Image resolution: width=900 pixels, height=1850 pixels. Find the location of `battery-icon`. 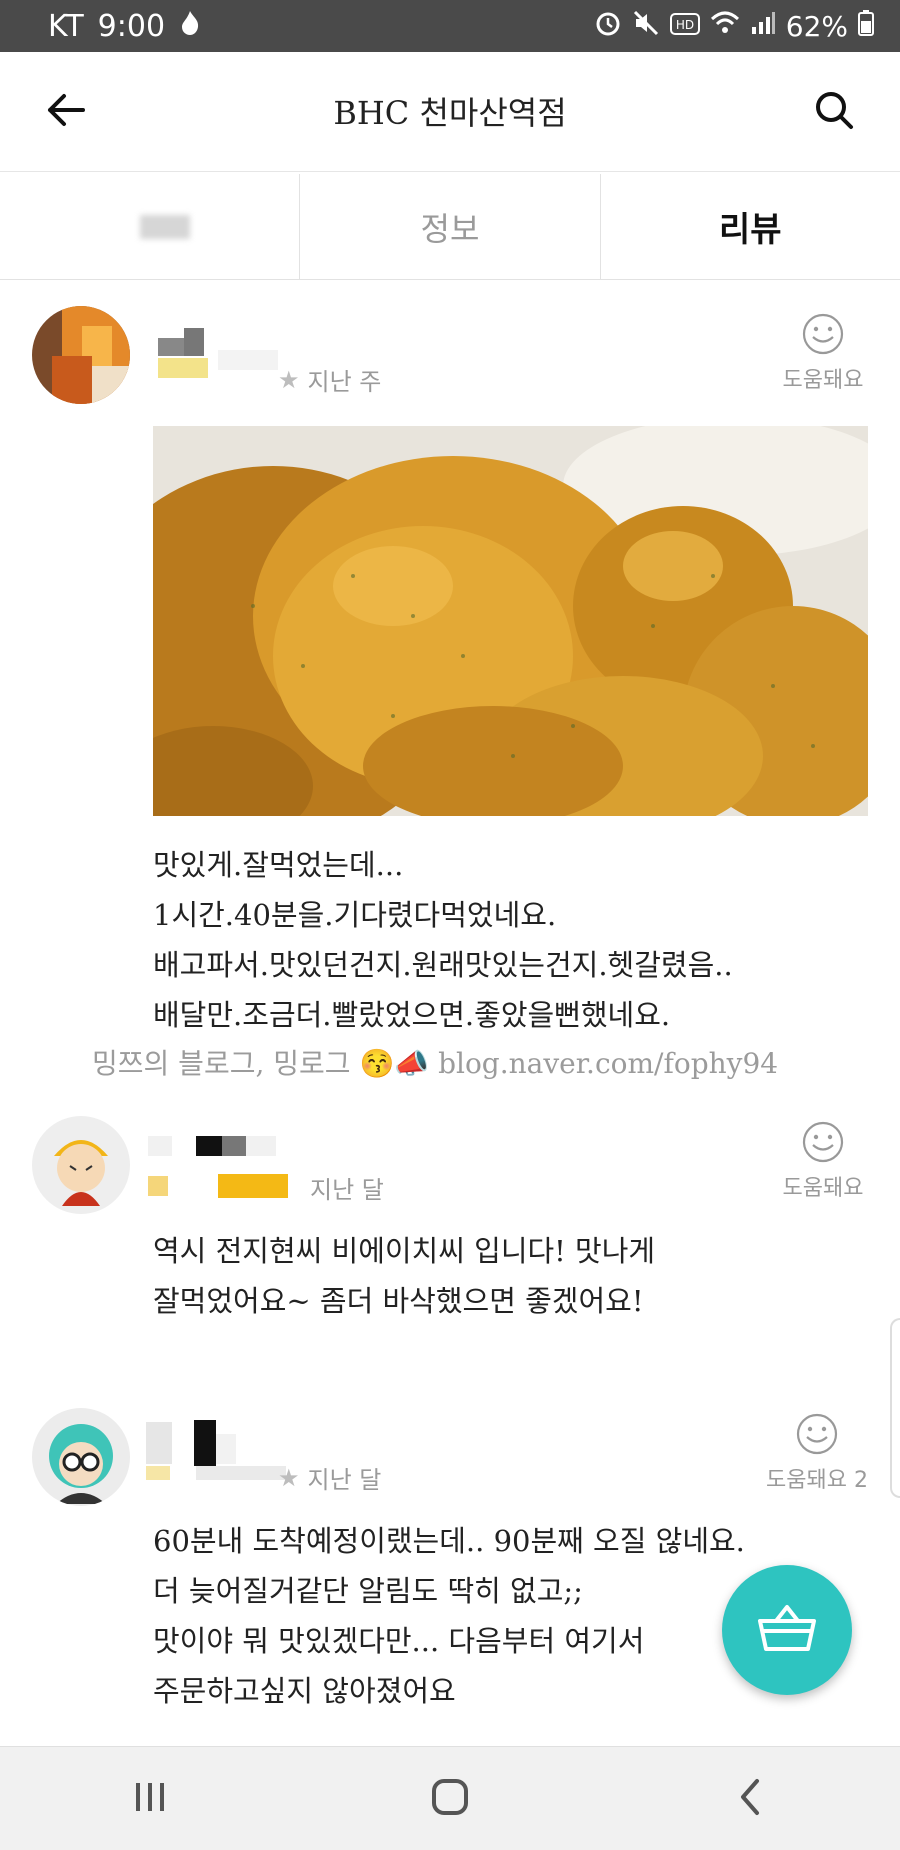

battery-icon is located at coordinates (866, 26).